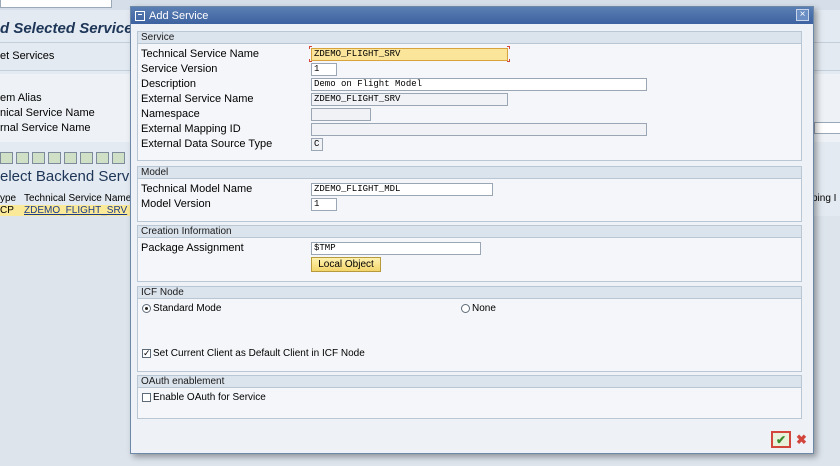  Describe the element at coordinates (146, 353) in the screenshot. I see `default-client-checkbox: ✓` at that location.